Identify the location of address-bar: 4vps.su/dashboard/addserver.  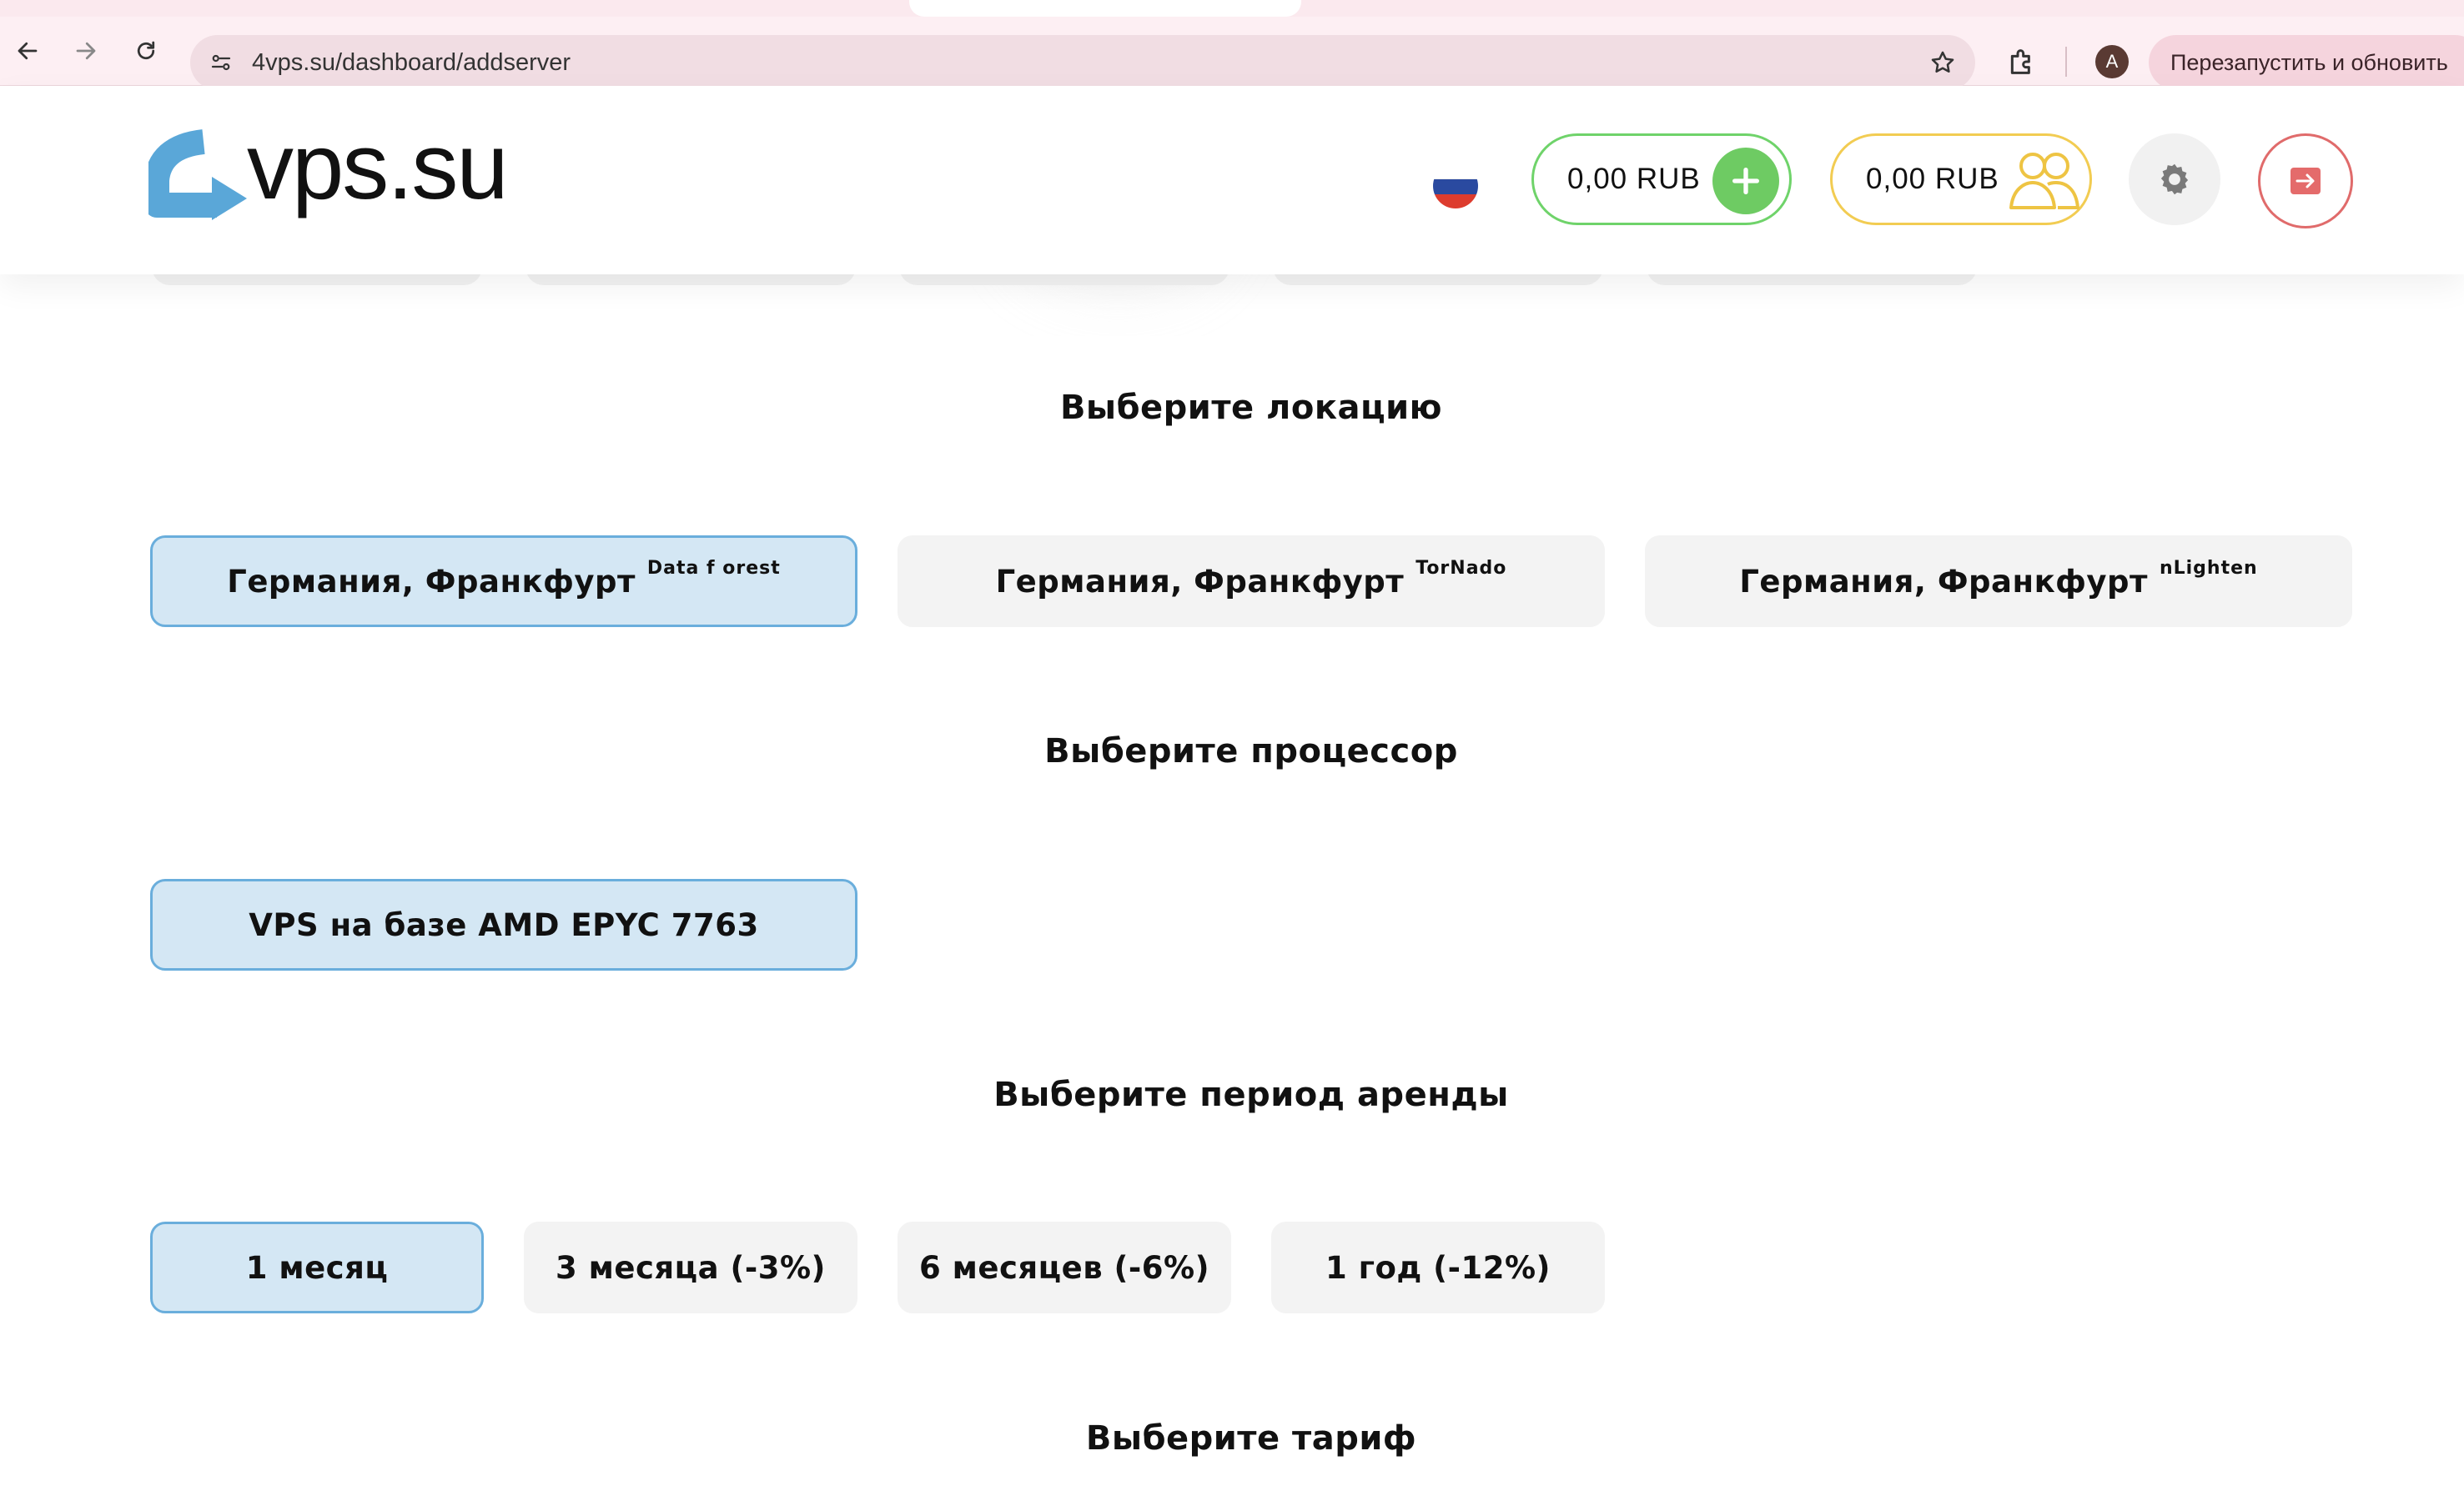
(1082, 63).